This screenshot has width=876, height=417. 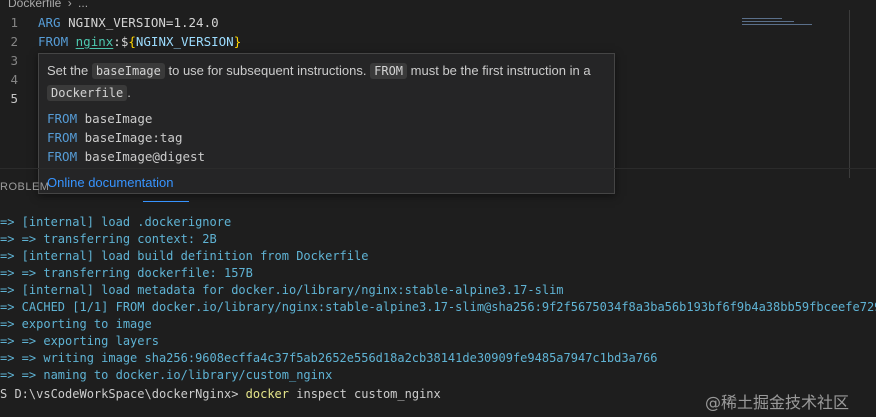 I want to click on minimap, so click(x=782, y=33).